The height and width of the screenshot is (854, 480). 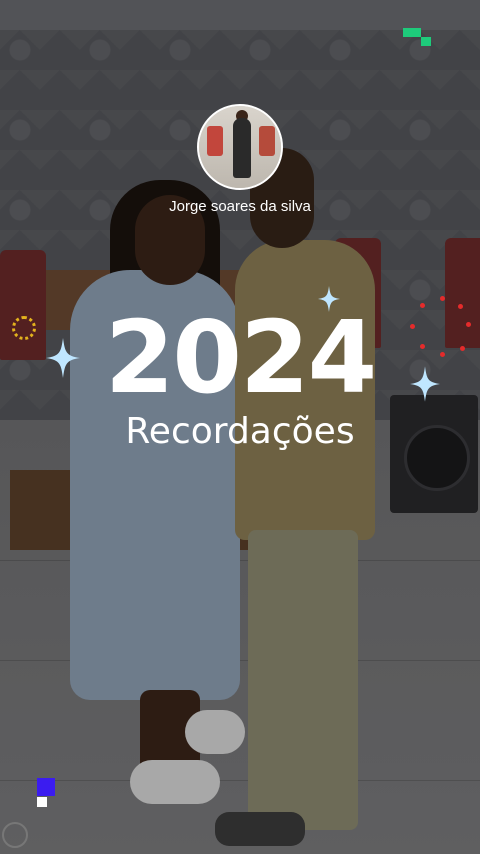 I want to click on profile-avatar, so click(x=240, y=147).